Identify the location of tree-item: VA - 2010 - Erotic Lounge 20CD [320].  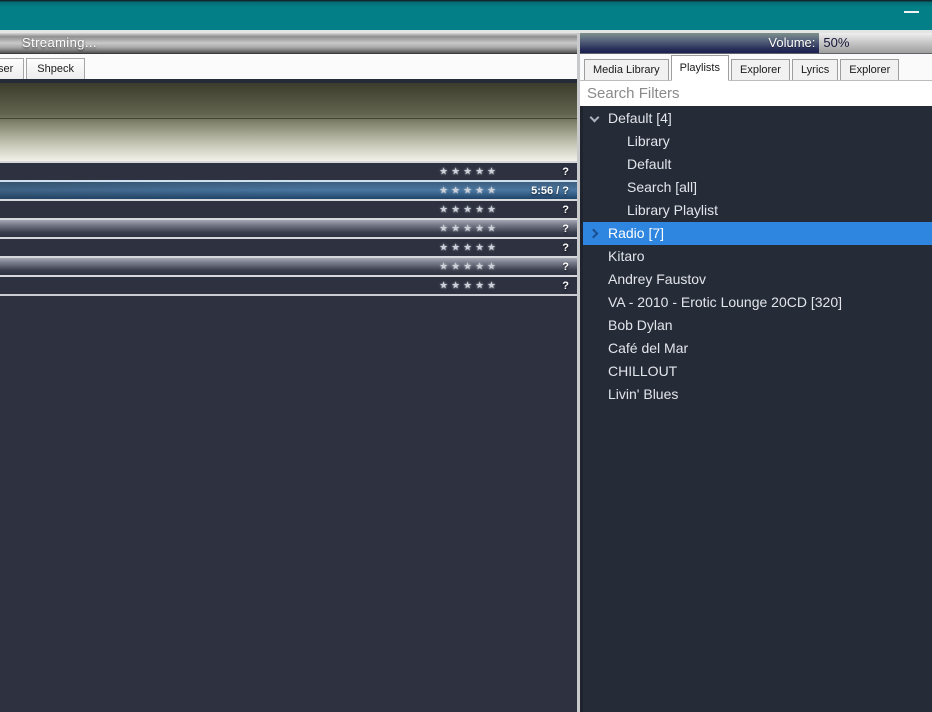
(757, 302).